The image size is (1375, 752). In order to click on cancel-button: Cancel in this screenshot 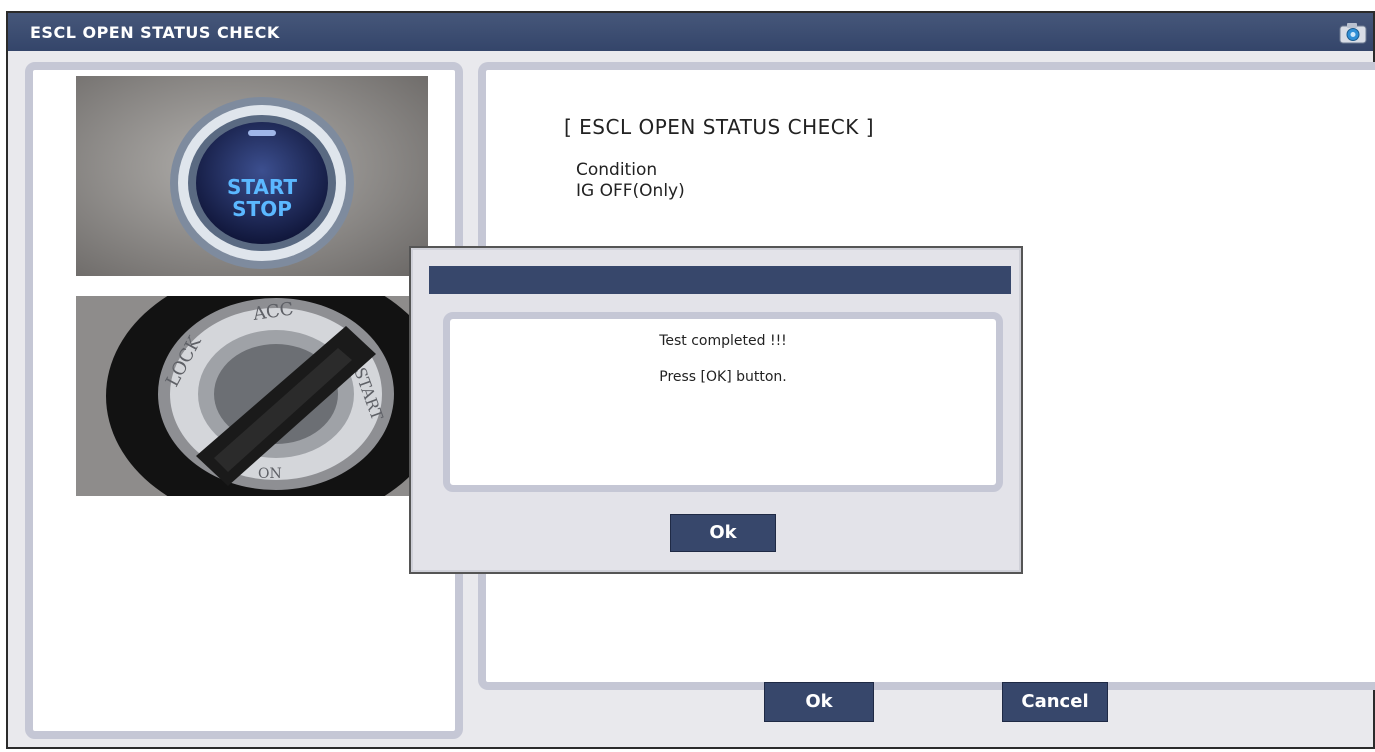, I will do `click(1055, 702)`.